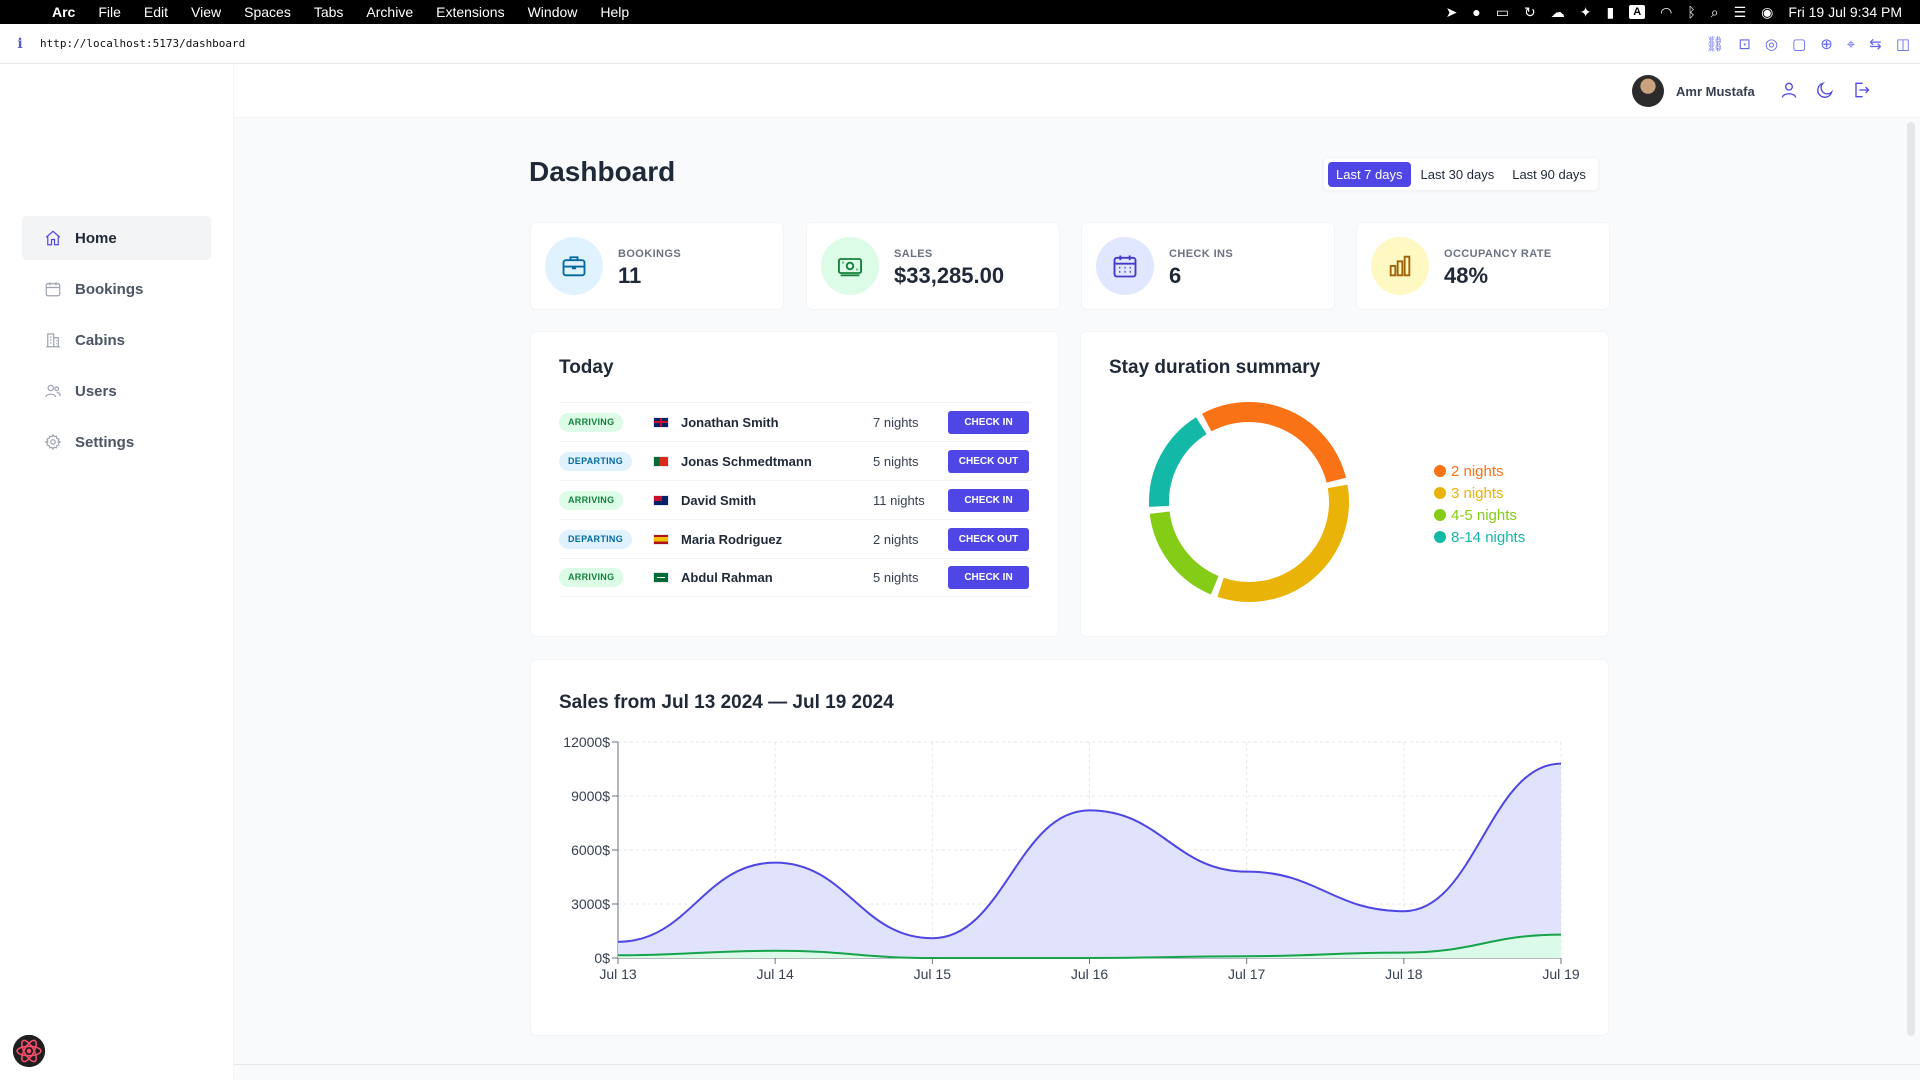  What do you see at coordinates (1789, 92) in the screenshot?
I see `user-icon` at bounding box center [1789, 92].